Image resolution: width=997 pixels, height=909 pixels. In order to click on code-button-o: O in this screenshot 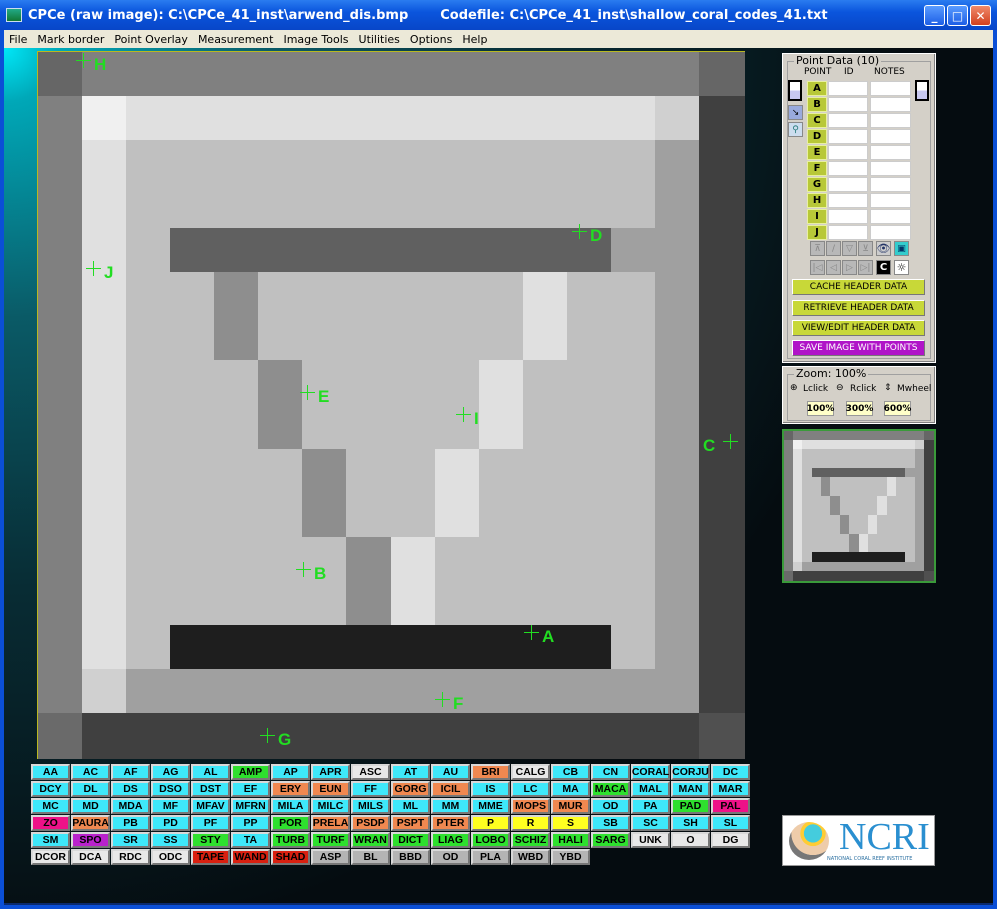, I will do `click(690, 840)`.